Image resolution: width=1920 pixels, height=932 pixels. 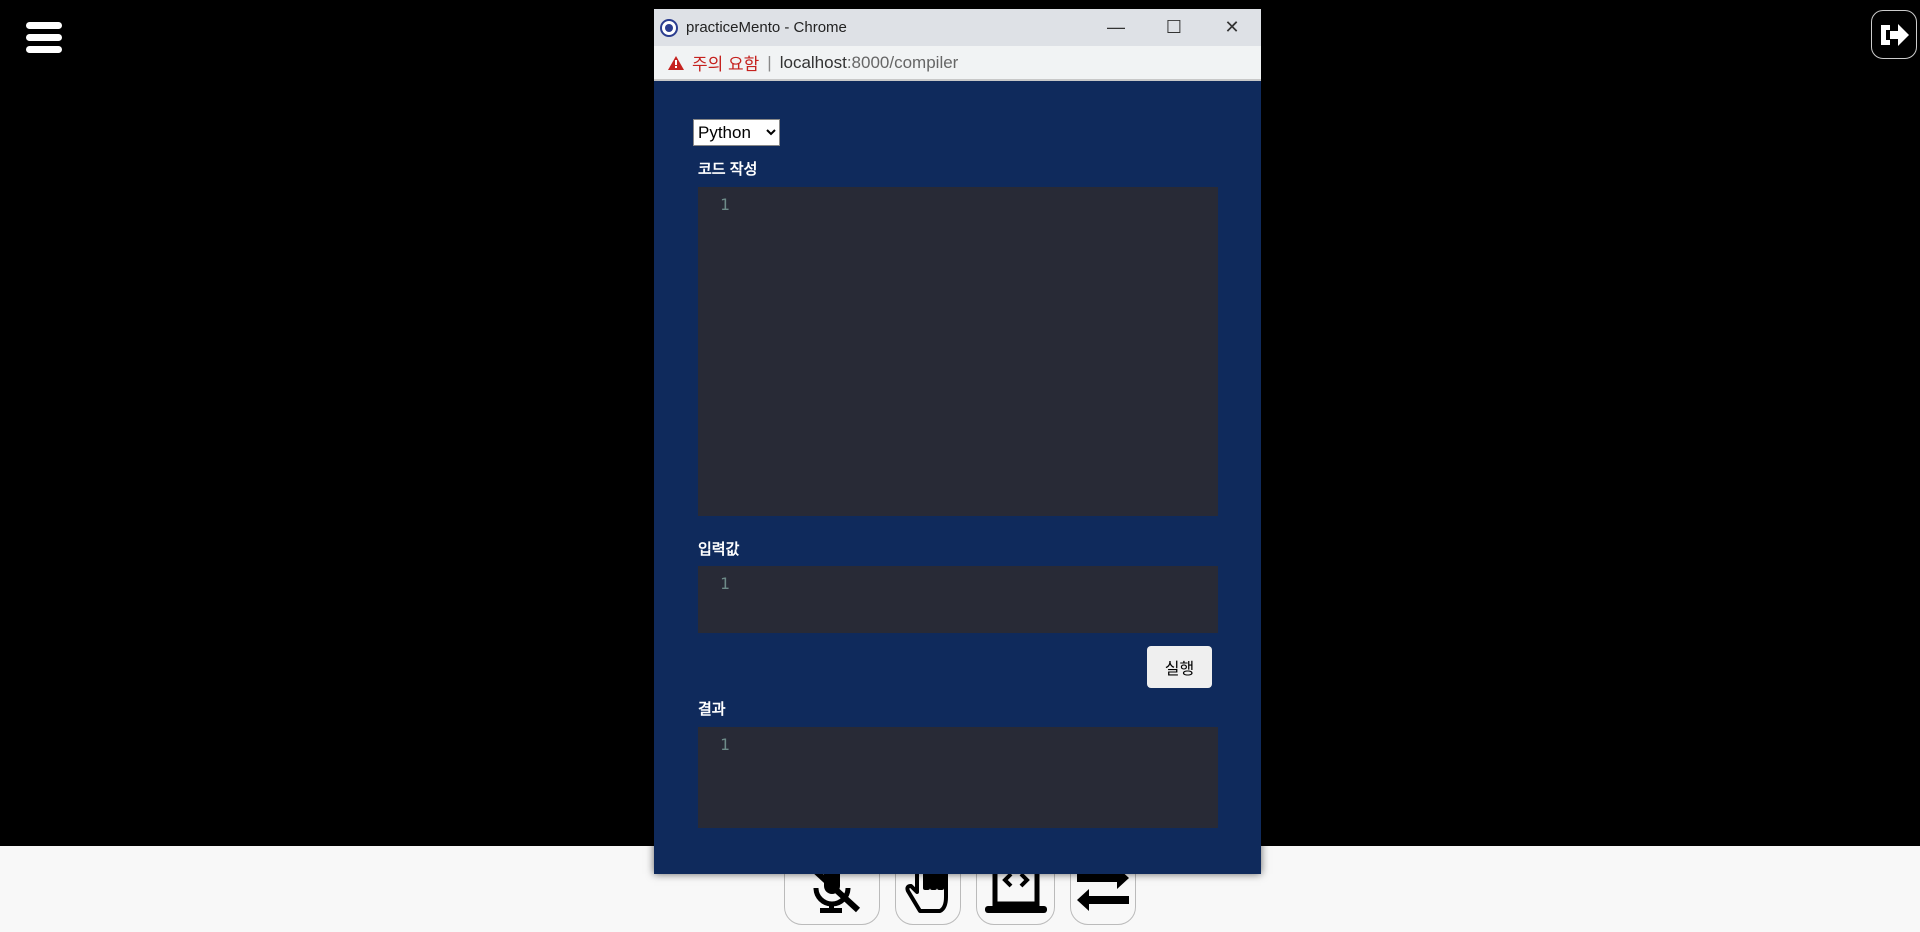 I want to click on language-select: Python, so click(x=736, y=132).